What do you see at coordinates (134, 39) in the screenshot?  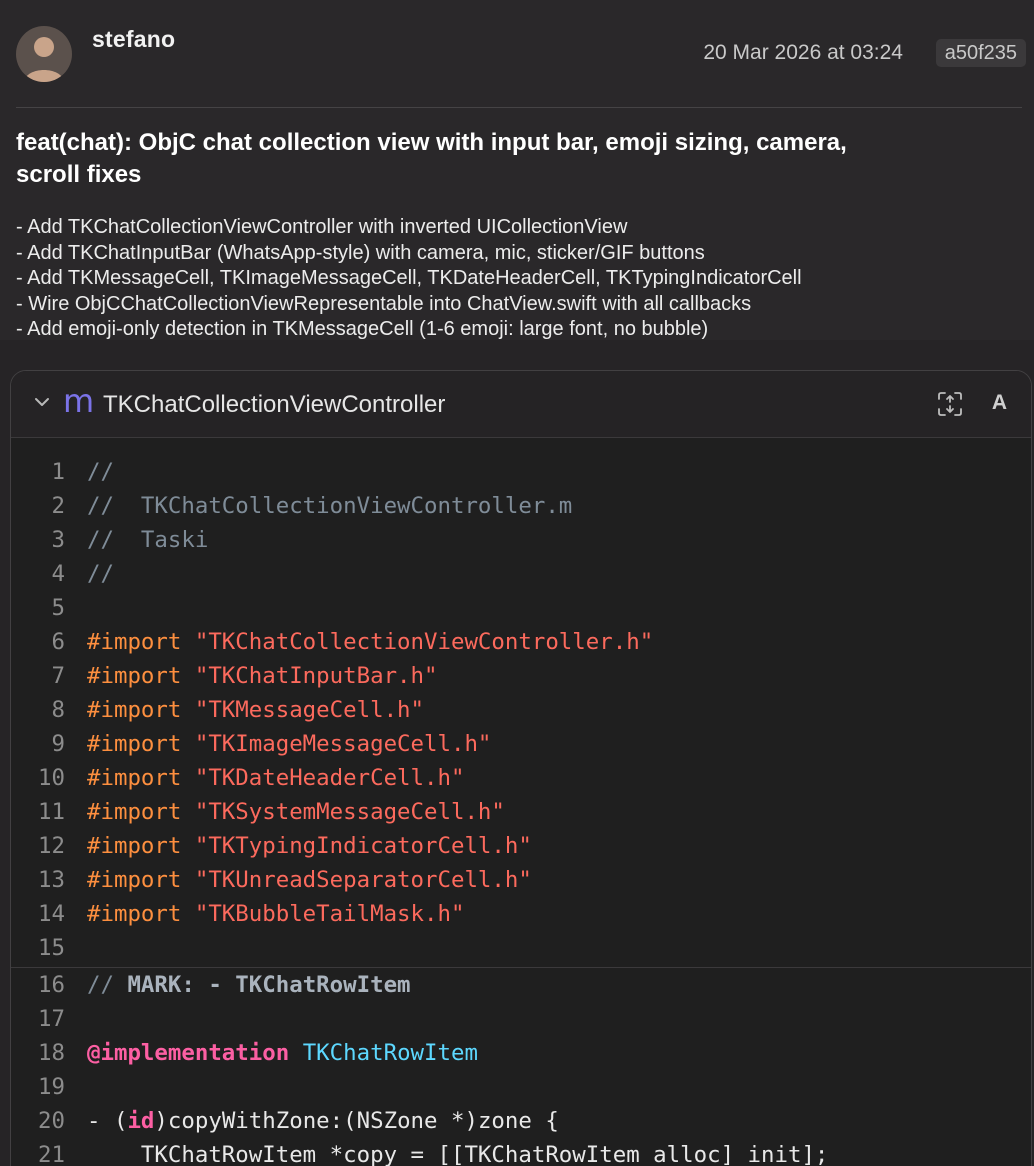 I see `commit-author: stefano` at bounding box center [134, 39].